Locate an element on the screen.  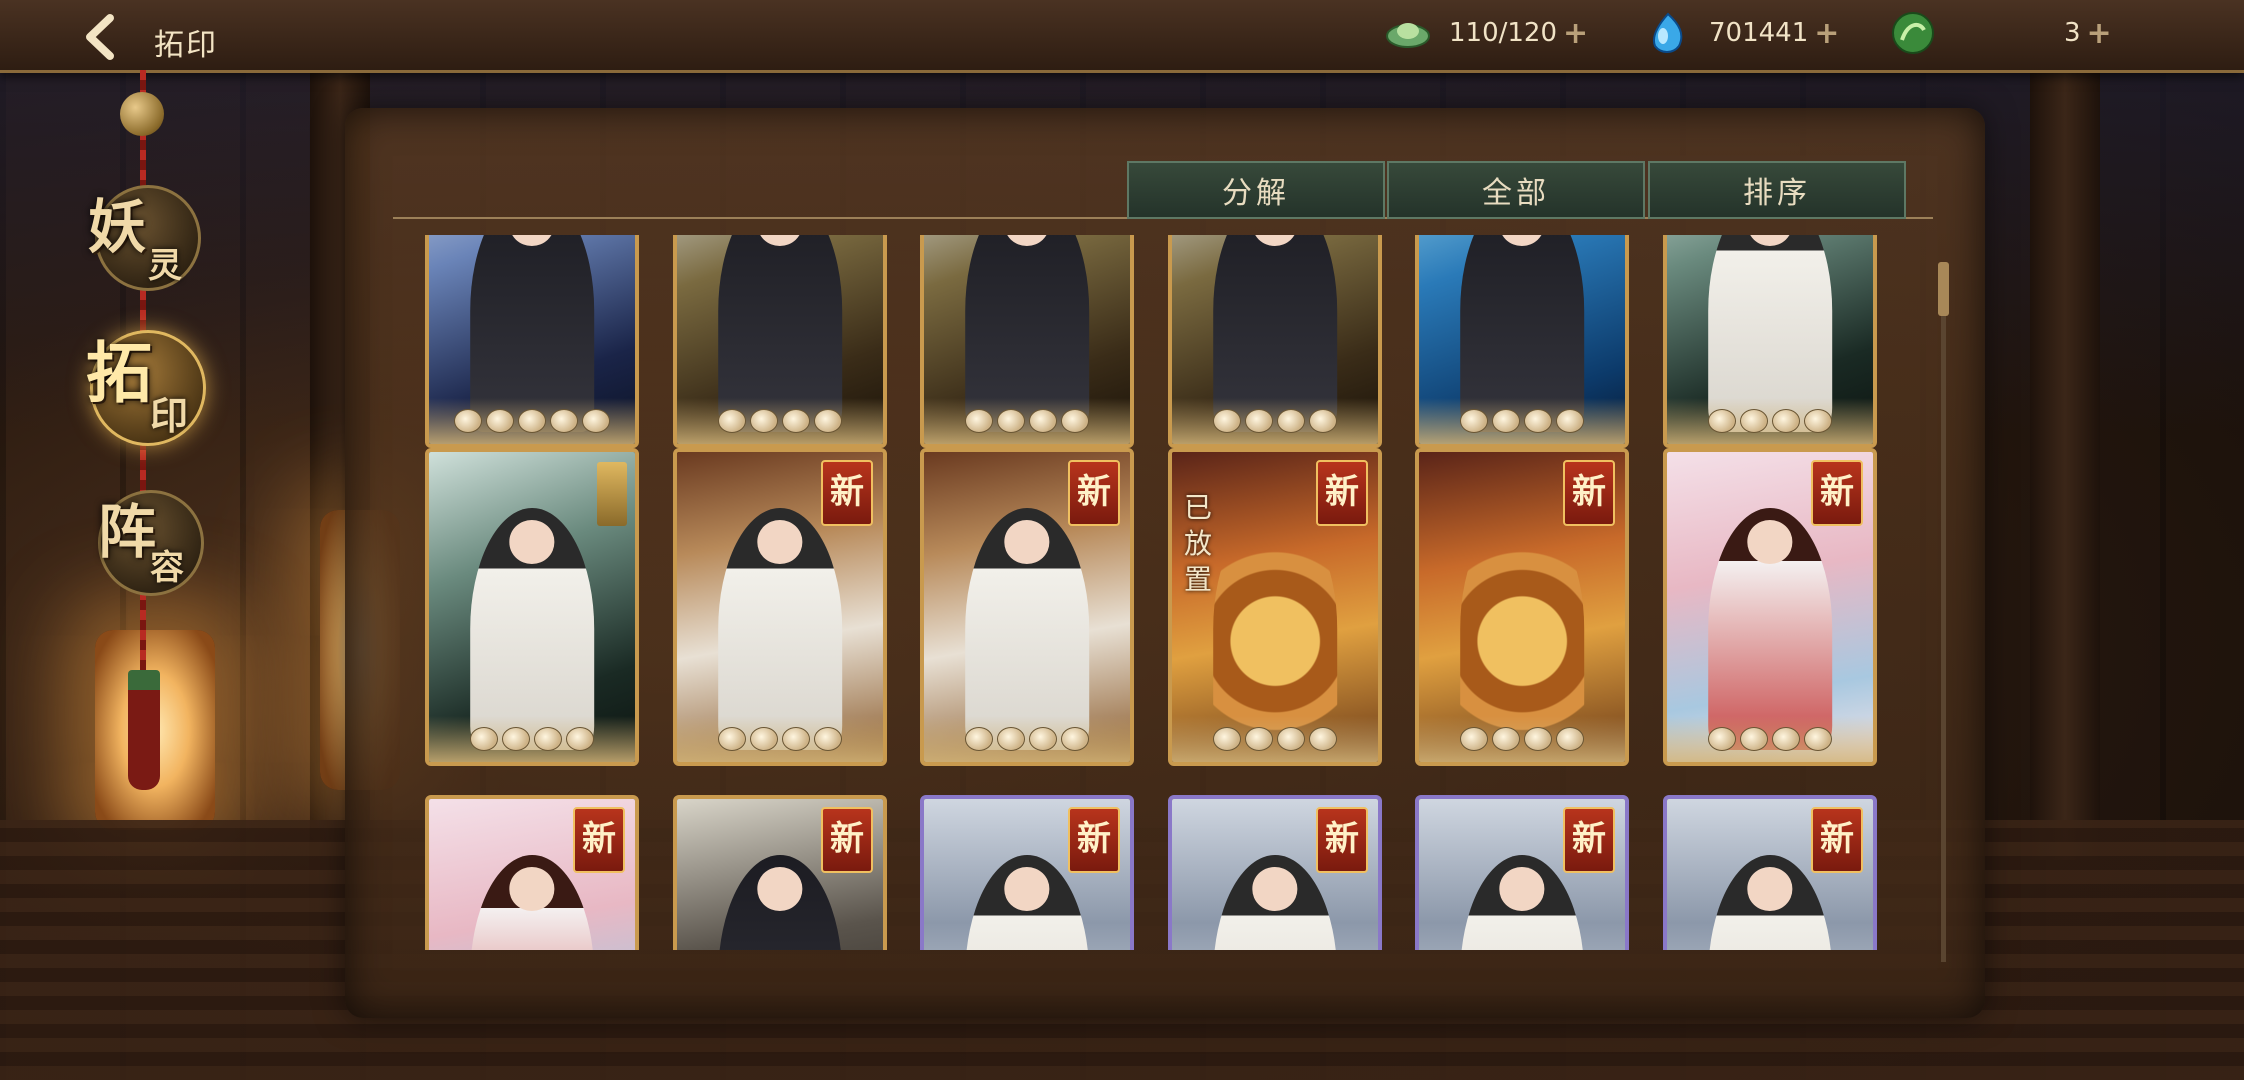
nav-small-char: 容 is located at coordinates (167, 568).